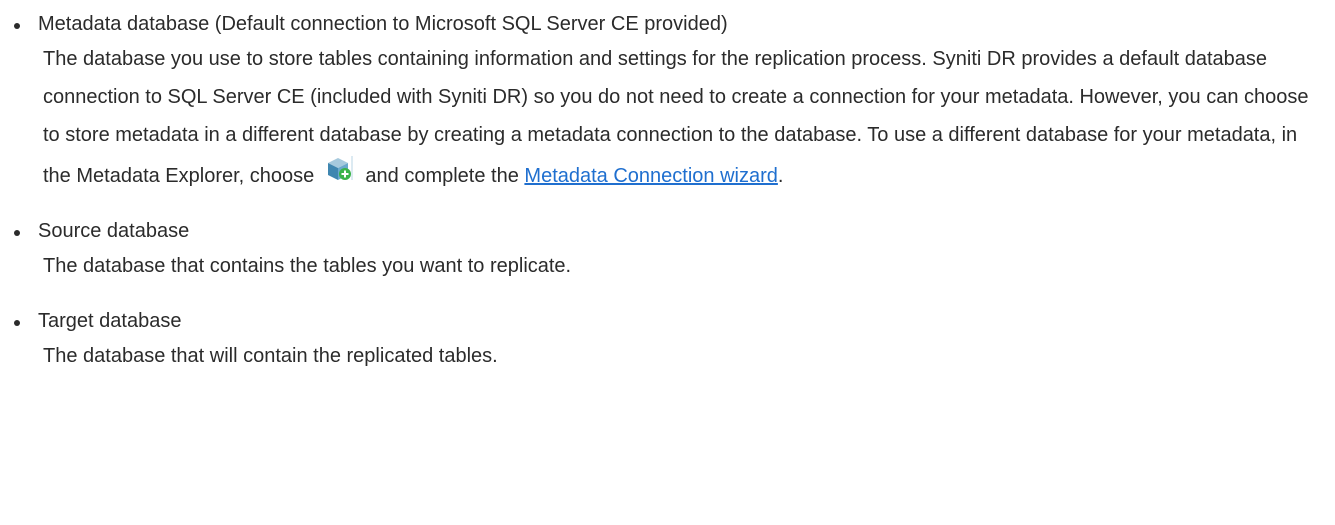 This screenshot has height=525, width=1335. I want to click on item-title: Source database, so click(114, 231).